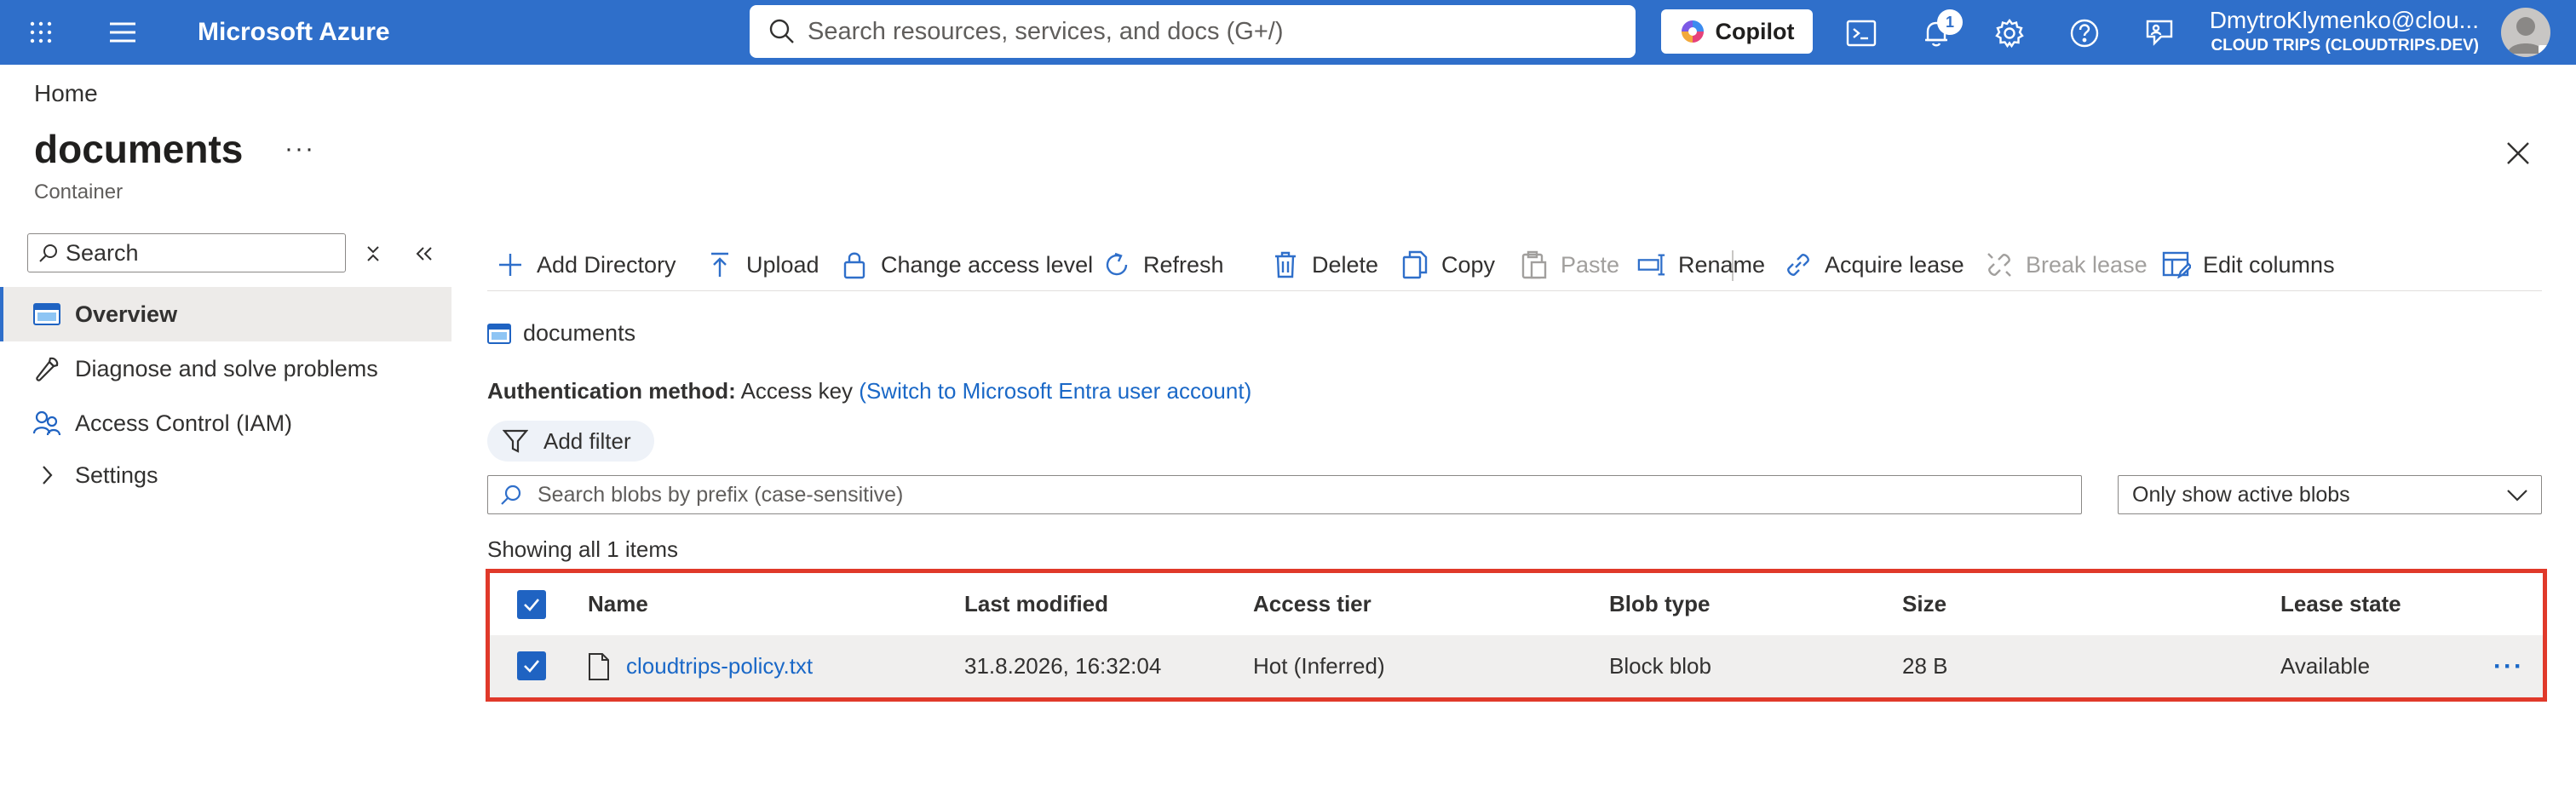 This screenshot has height=797, width=2576. I want to click on link-icon, so click(1799, 264).